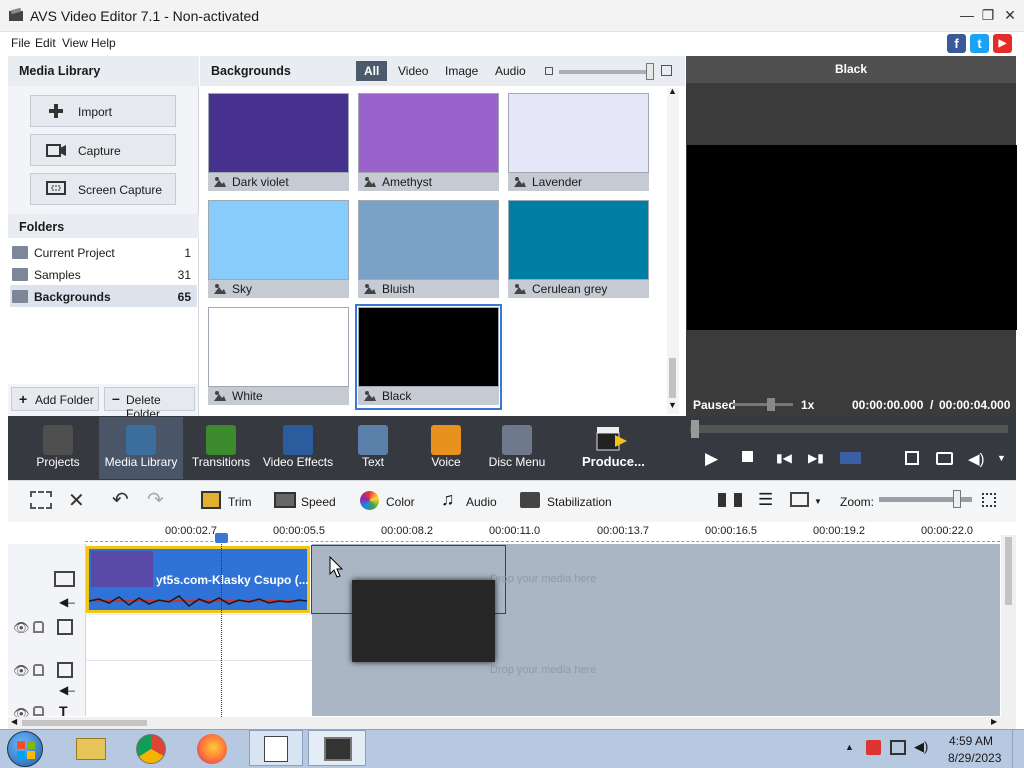 This screenshot has height=768, width=1024. Describe the element at coordinates (730, 500) in the screenshot. I see `split-clip-icon` at that location.